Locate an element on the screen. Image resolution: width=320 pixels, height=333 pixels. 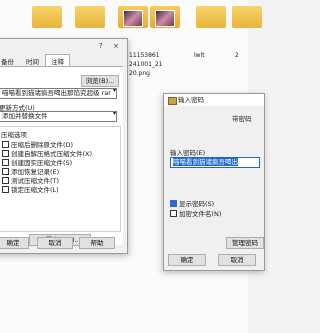
tab-time: 时间 is located at coordinates (32, 60).